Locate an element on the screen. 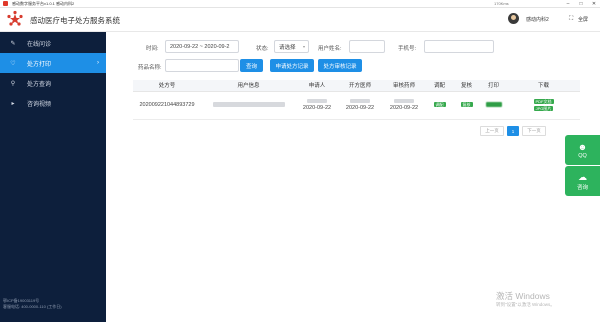 The image size is (600, 322). applicant-date: 2020-09-22 is located at coordinates (317, 108).